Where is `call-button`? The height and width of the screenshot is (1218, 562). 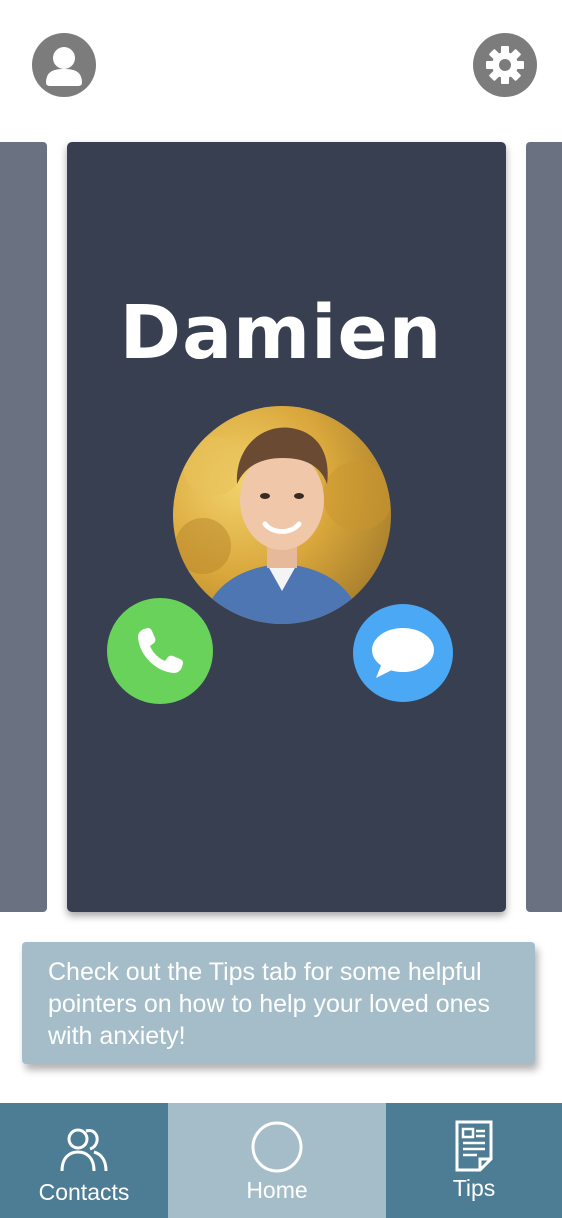 call-button is located at coordinates (160, 651).